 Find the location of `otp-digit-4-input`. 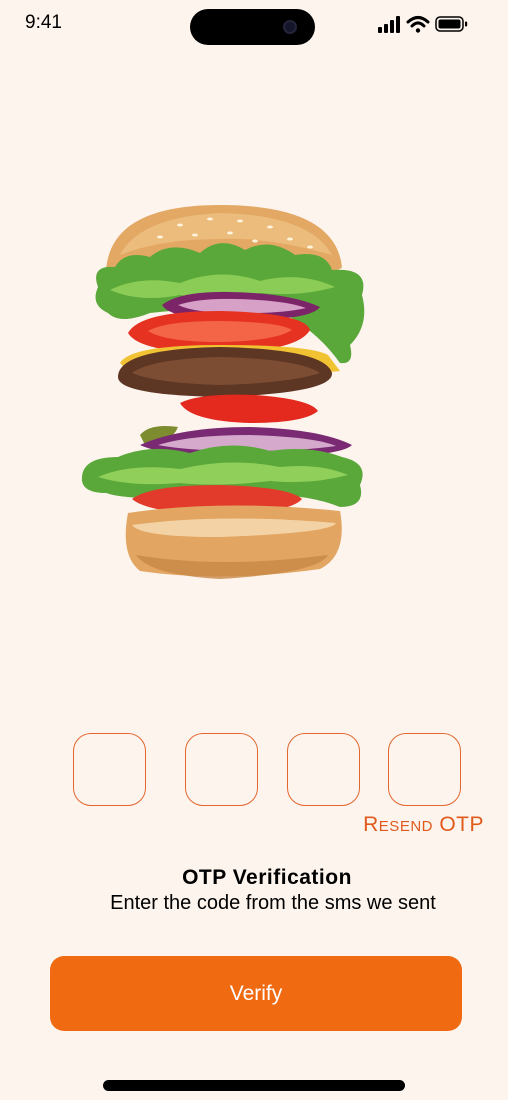

otp-digit-4-input is located at coordinates (424, 769).